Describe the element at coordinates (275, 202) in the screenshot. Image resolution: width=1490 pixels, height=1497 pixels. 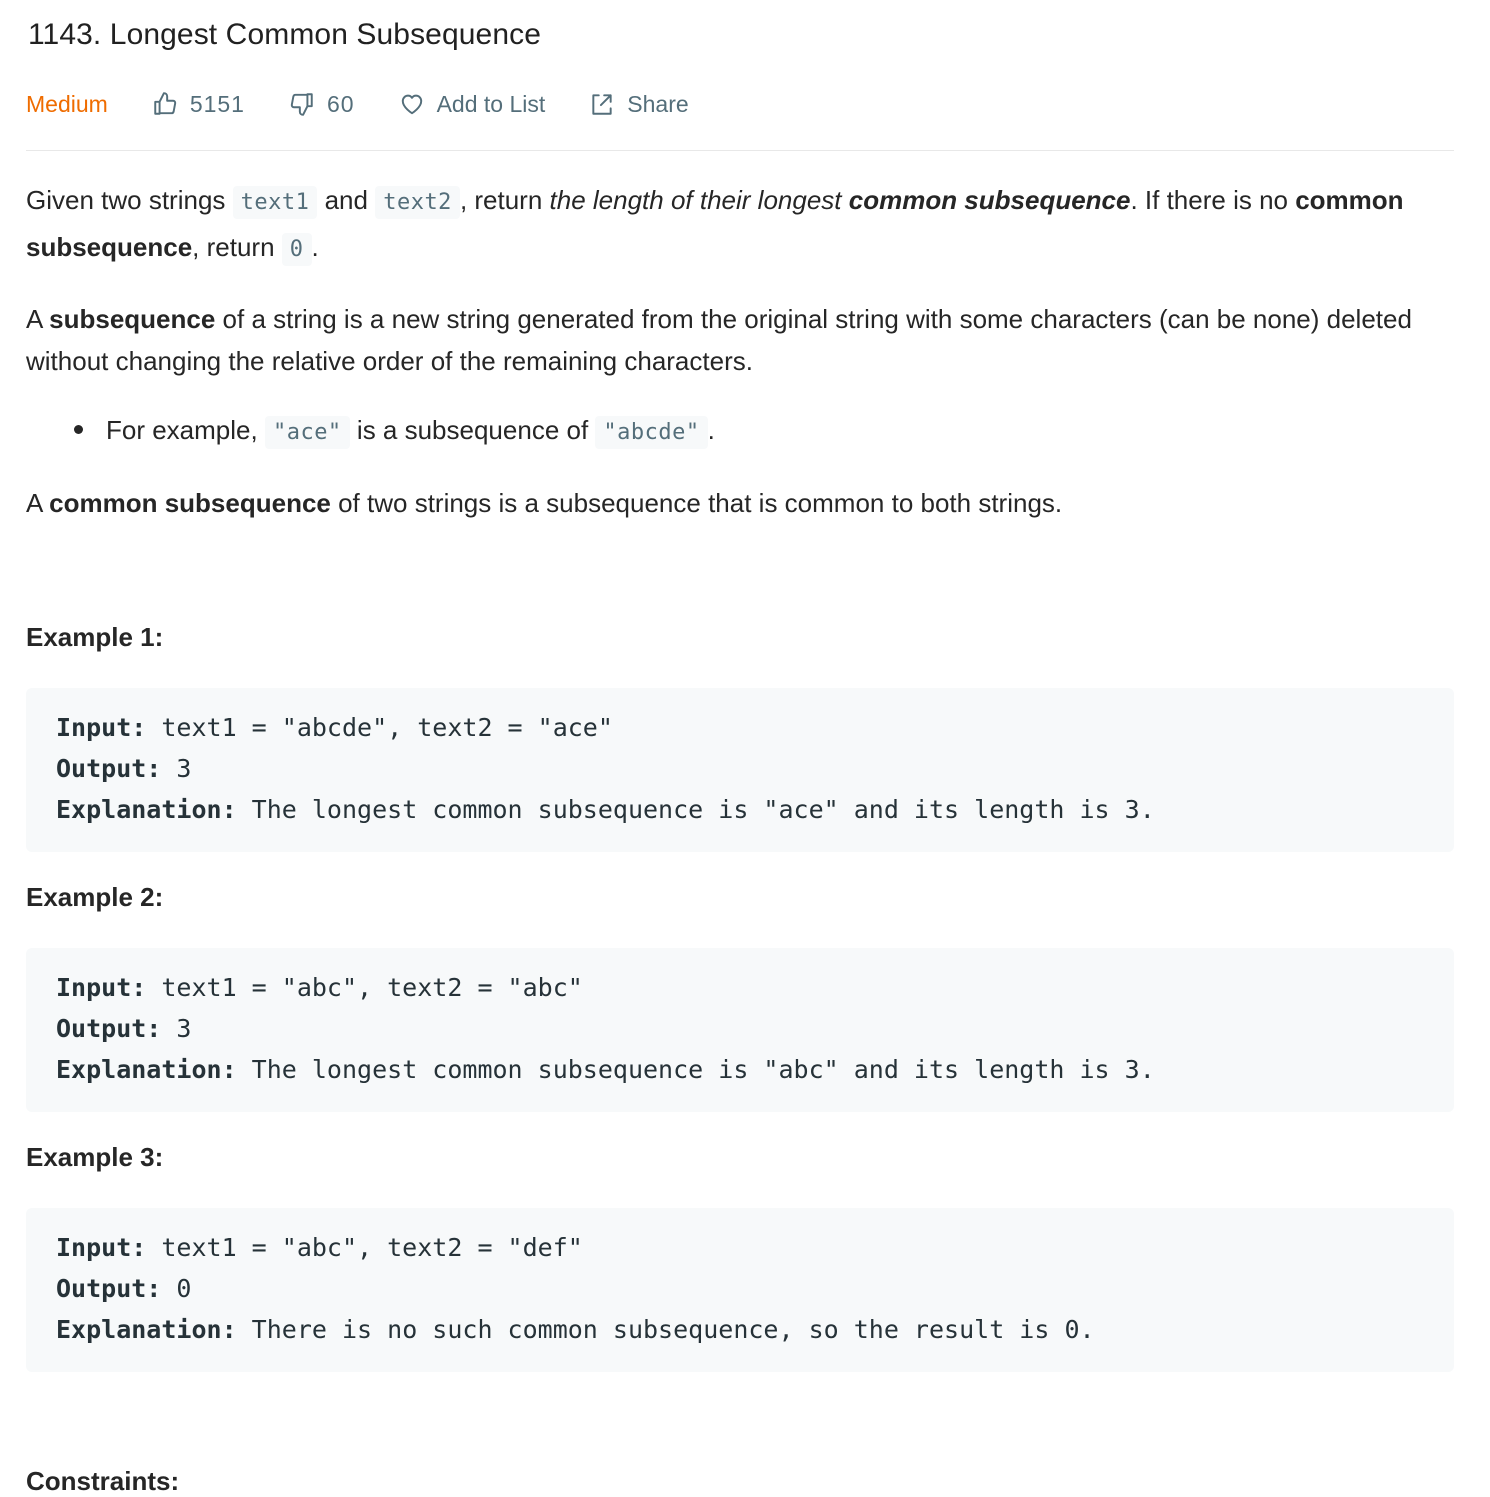
I see `inline-code: text1` at that location.